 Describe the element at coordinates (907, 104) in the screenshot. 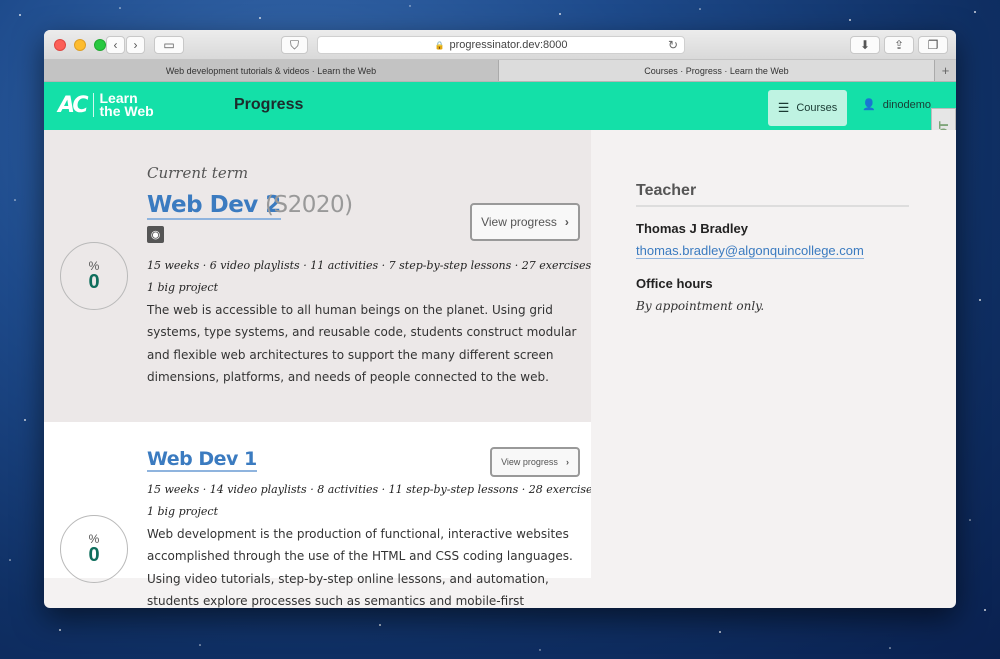

I see `username: dinodemo` at that location.